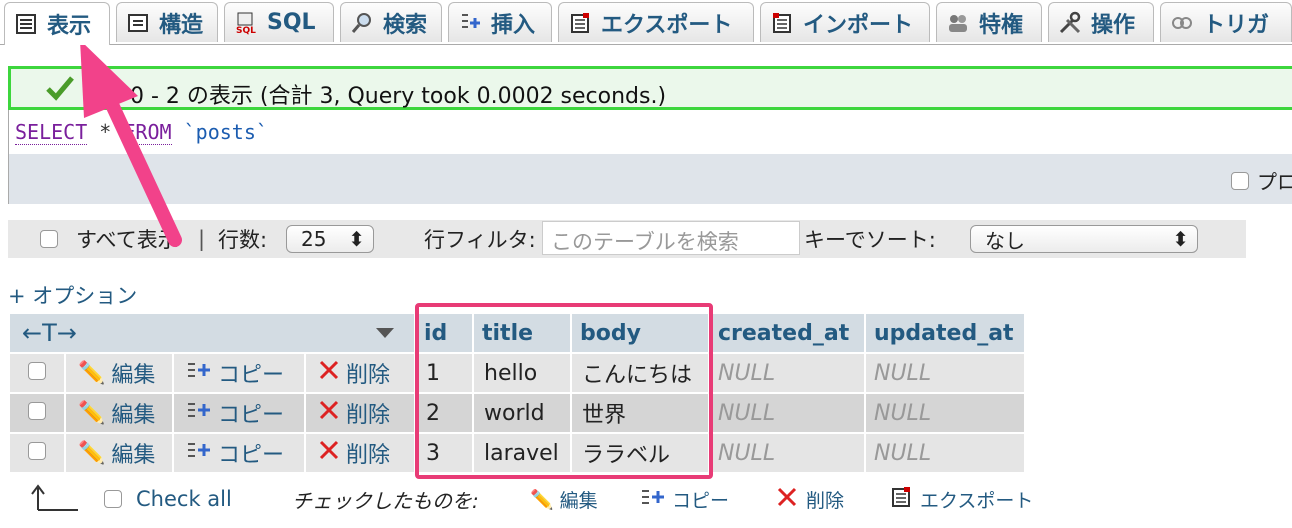 The width and height of the screenshot is (1292, 528). What do you see at coordinates (858, 25) in the screenshot?
I see `tab-label: インポート` at bounding box center [858, 25].